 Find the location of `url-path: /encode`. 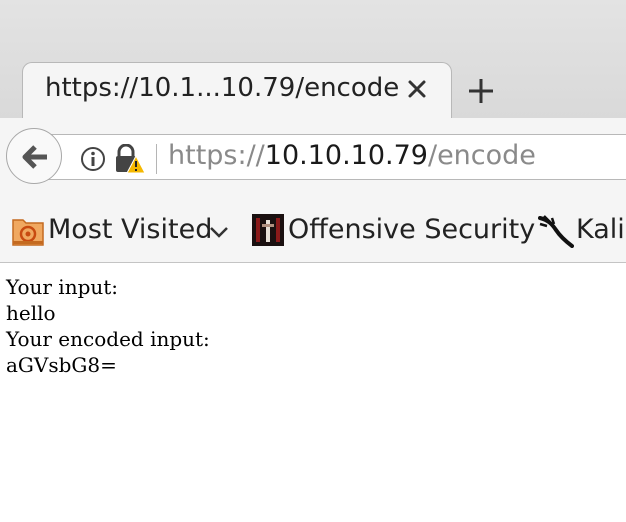

url-path: /encode is located at coordinates (481, 155).